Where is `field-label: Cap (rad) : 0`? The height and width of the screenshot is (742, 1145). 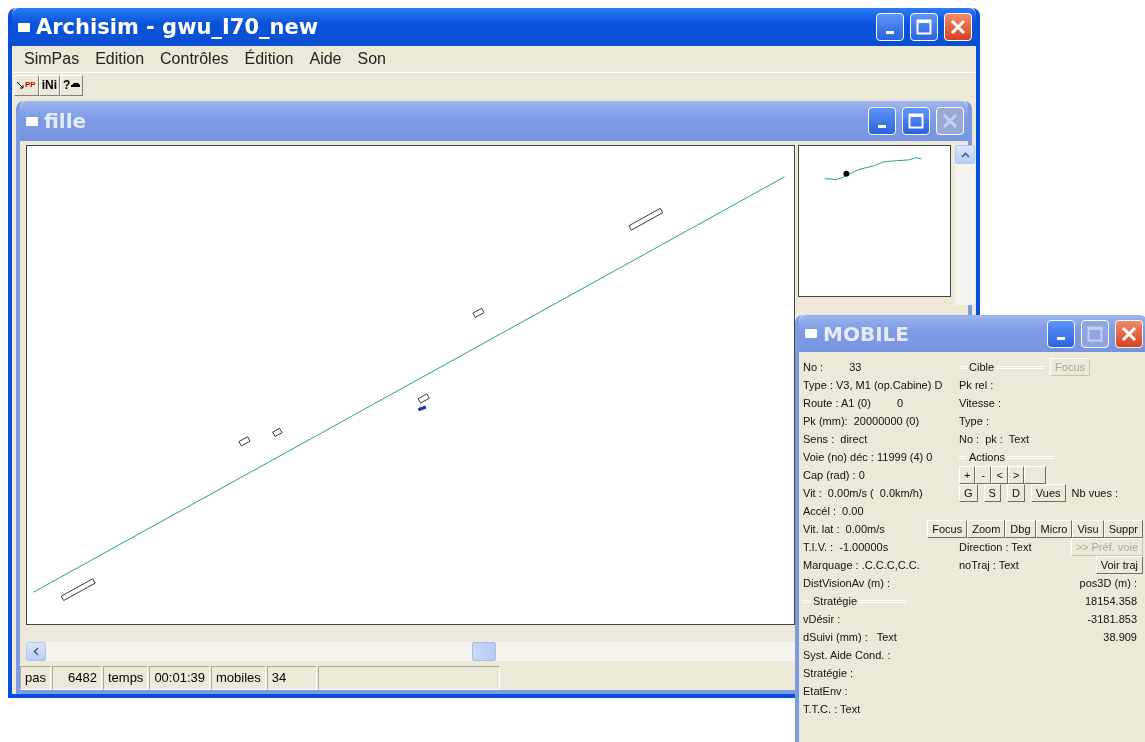 field-label: Cap (rad) : 0 is located at coordinates (834, 475).